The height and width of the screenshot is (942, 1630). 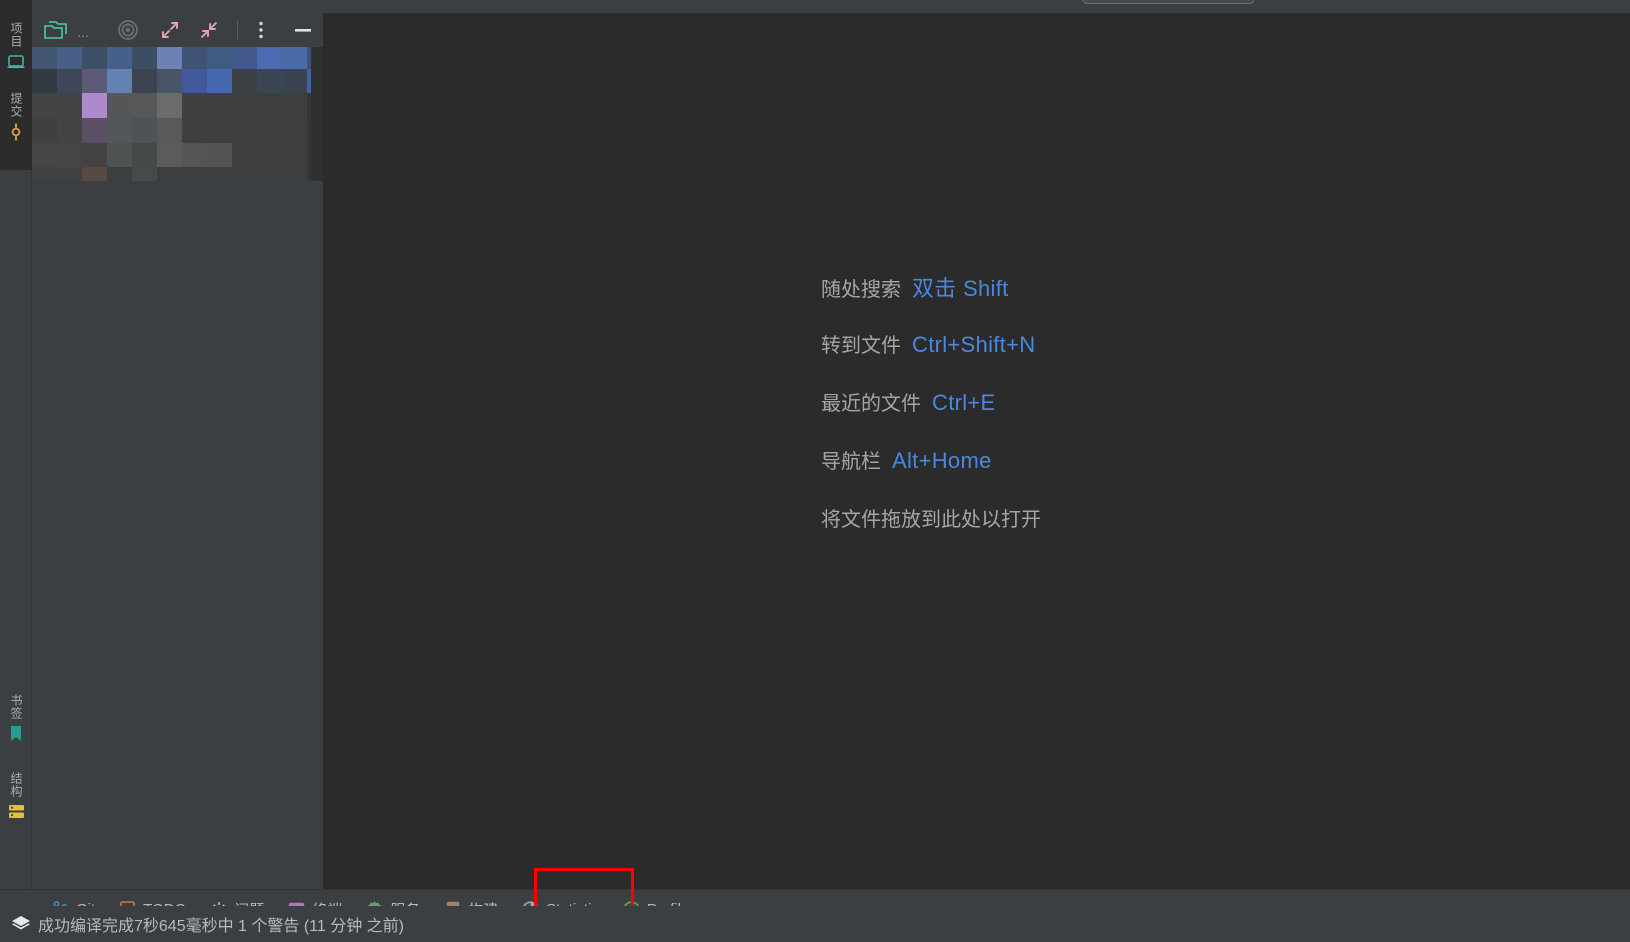 I want to click on toolbar-divider, so click(x=238, y=30).